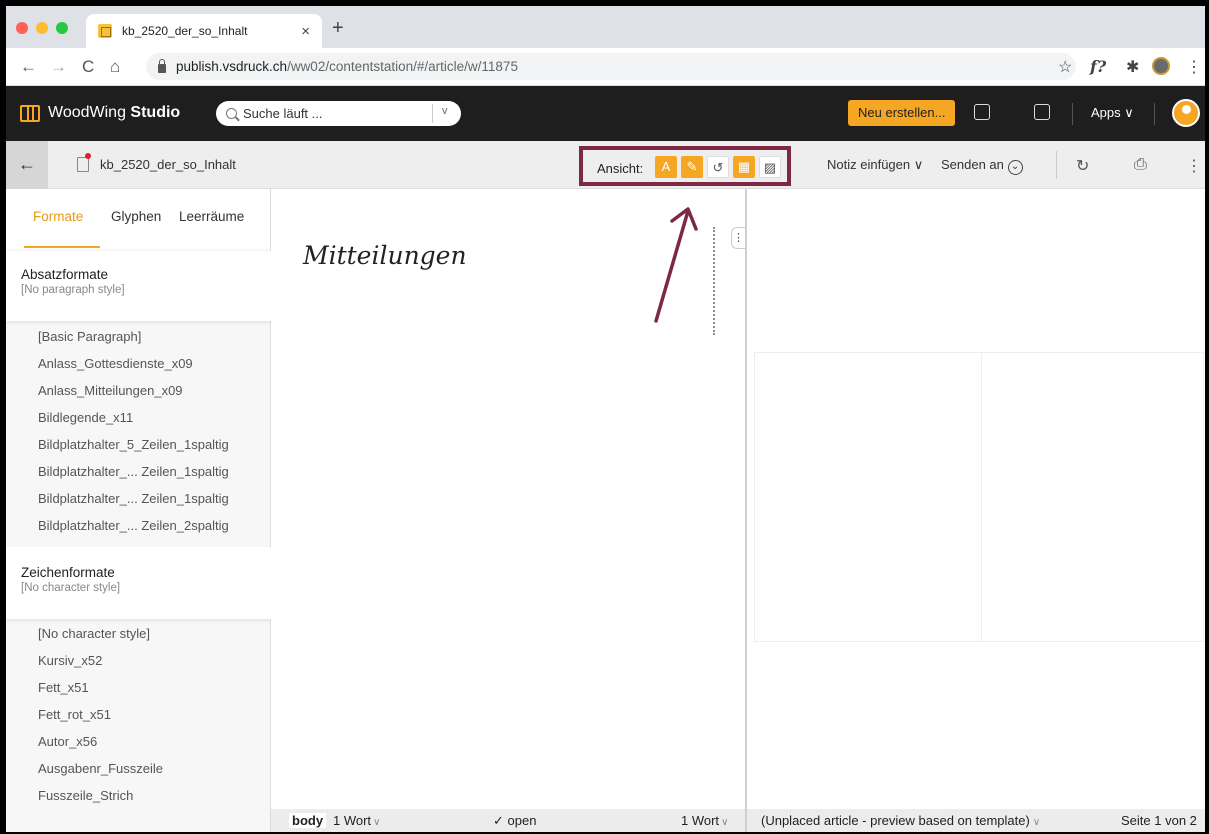  Describe the element at coordinates (185, 31) in the screenshot. I see `tab-title: kb_2520_der_so_Inhalt` at that location.